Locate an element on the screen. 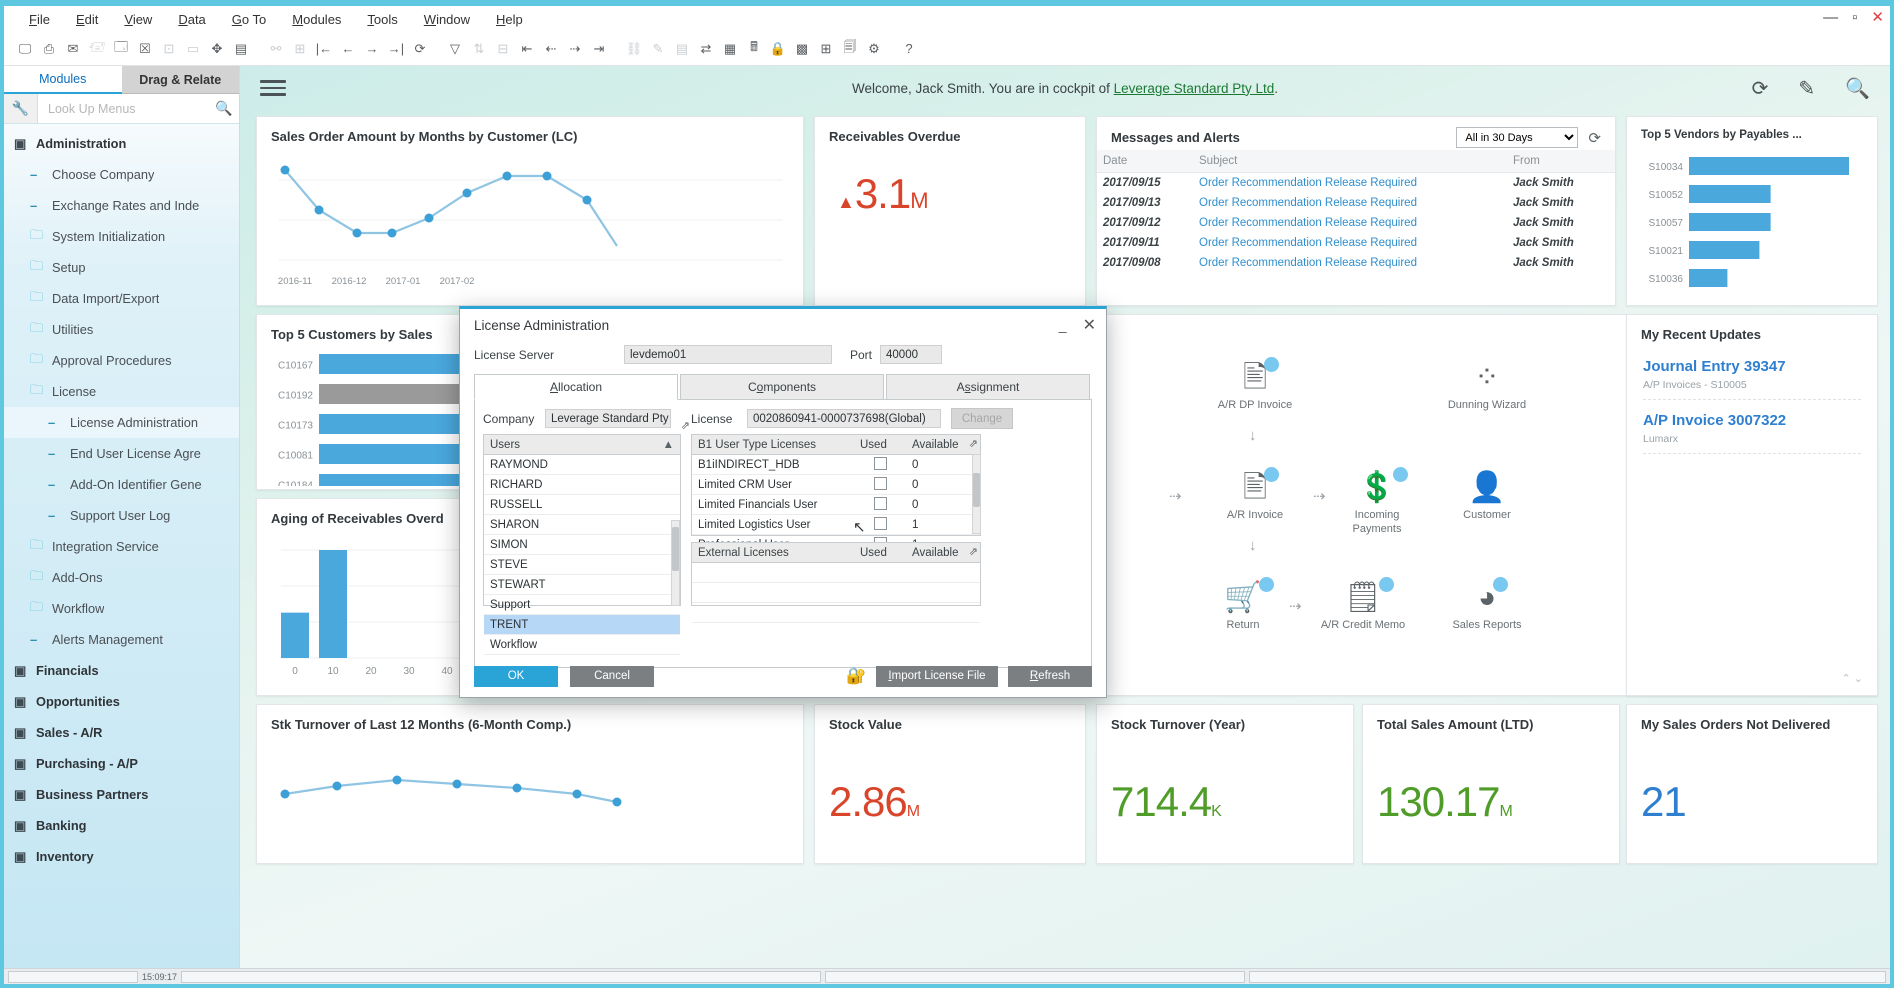 The width and height of the screenshot is (1894, 988). sidebar-item-financials: ▣ Financials is located at coordinates (121, 670).